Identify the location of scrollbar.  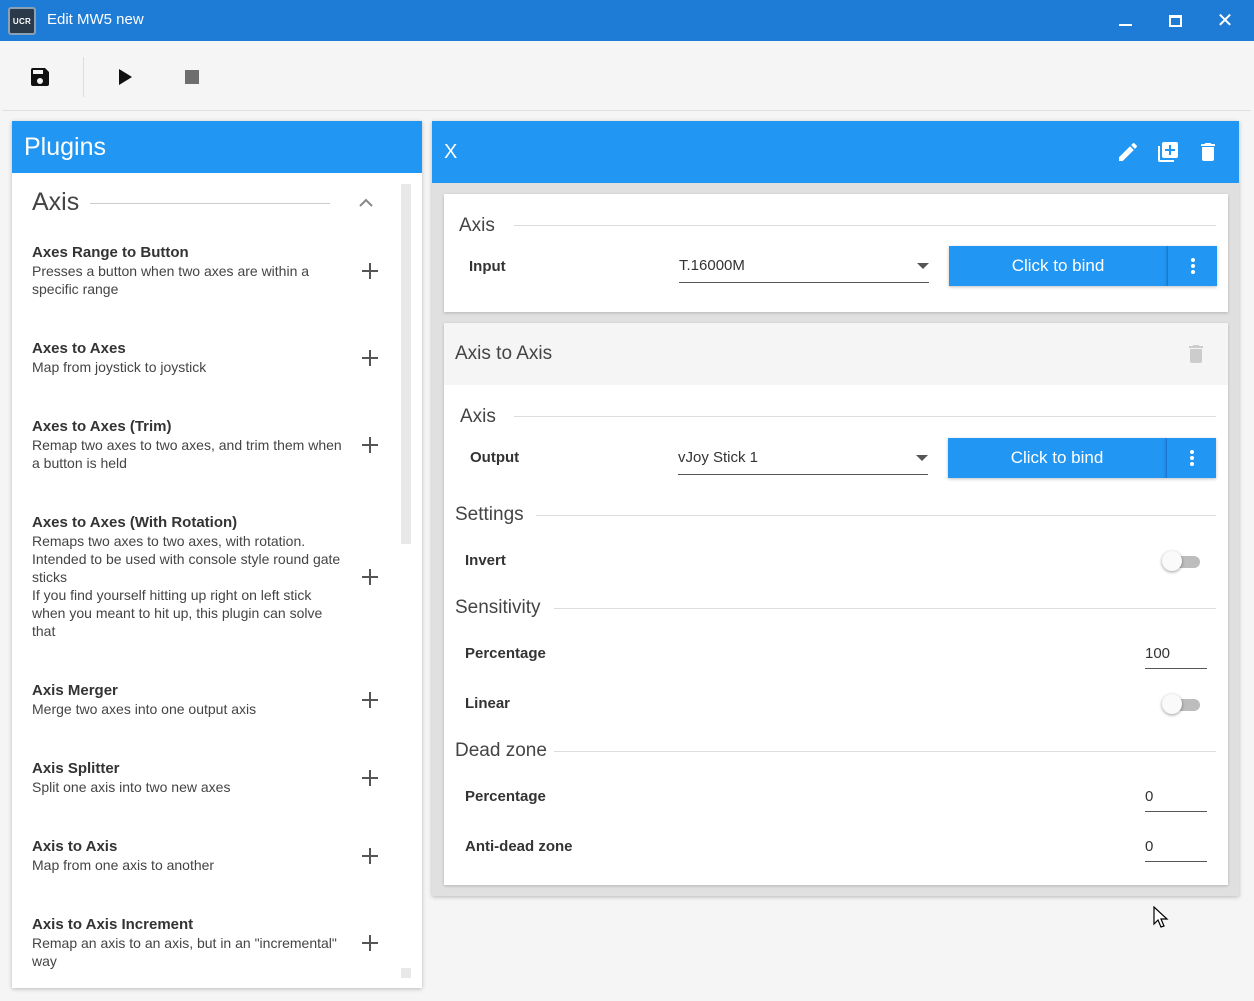
(406, 364).